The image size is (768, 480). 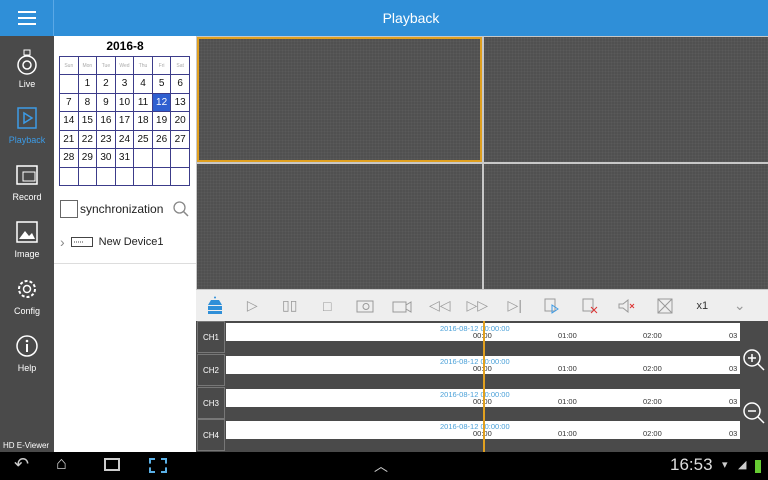 I want to click on screenshot-icon, so click(x=158, y=465).